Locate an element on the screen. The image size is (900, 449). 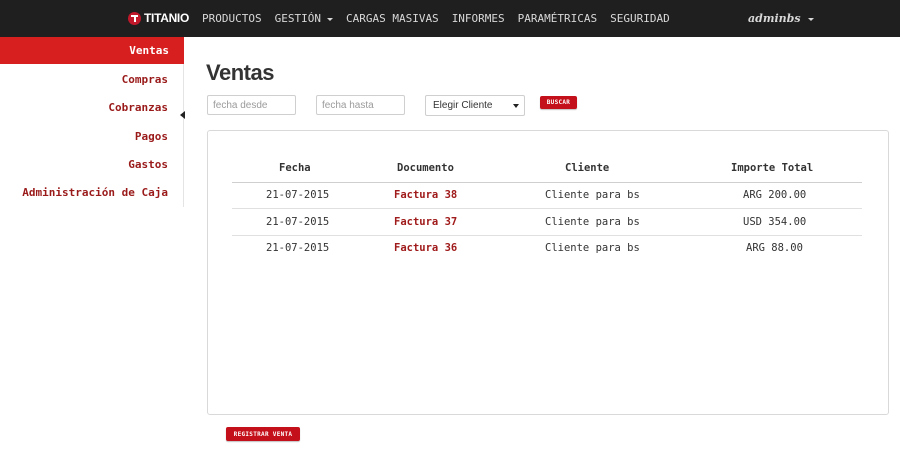
cell-importe: ARG 88.00 is located at coordinates (774, 248).